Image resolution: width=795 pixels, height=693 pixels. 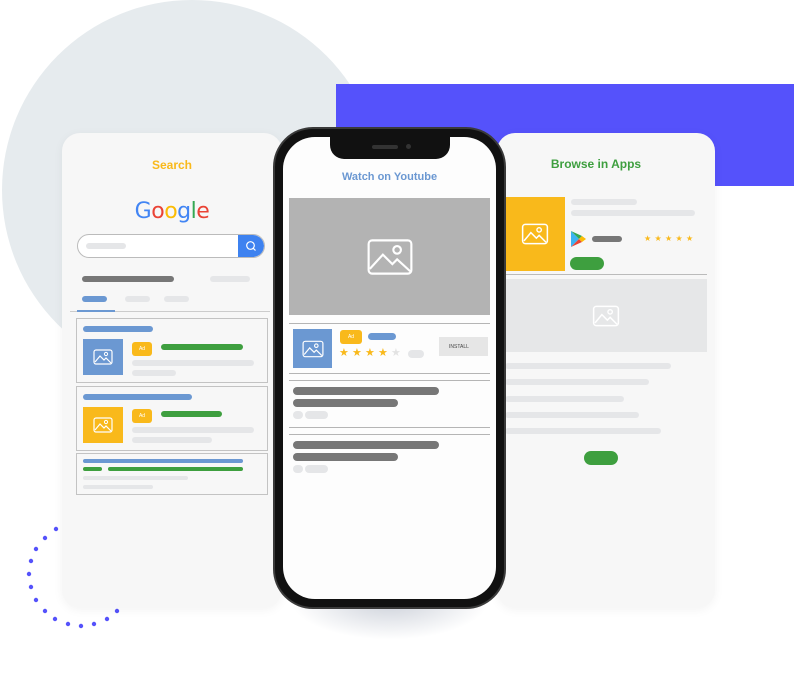 What do you see at coordinates (172, 474) in the screenshot?
I see `organic-result` at bounding box center [172, 474].